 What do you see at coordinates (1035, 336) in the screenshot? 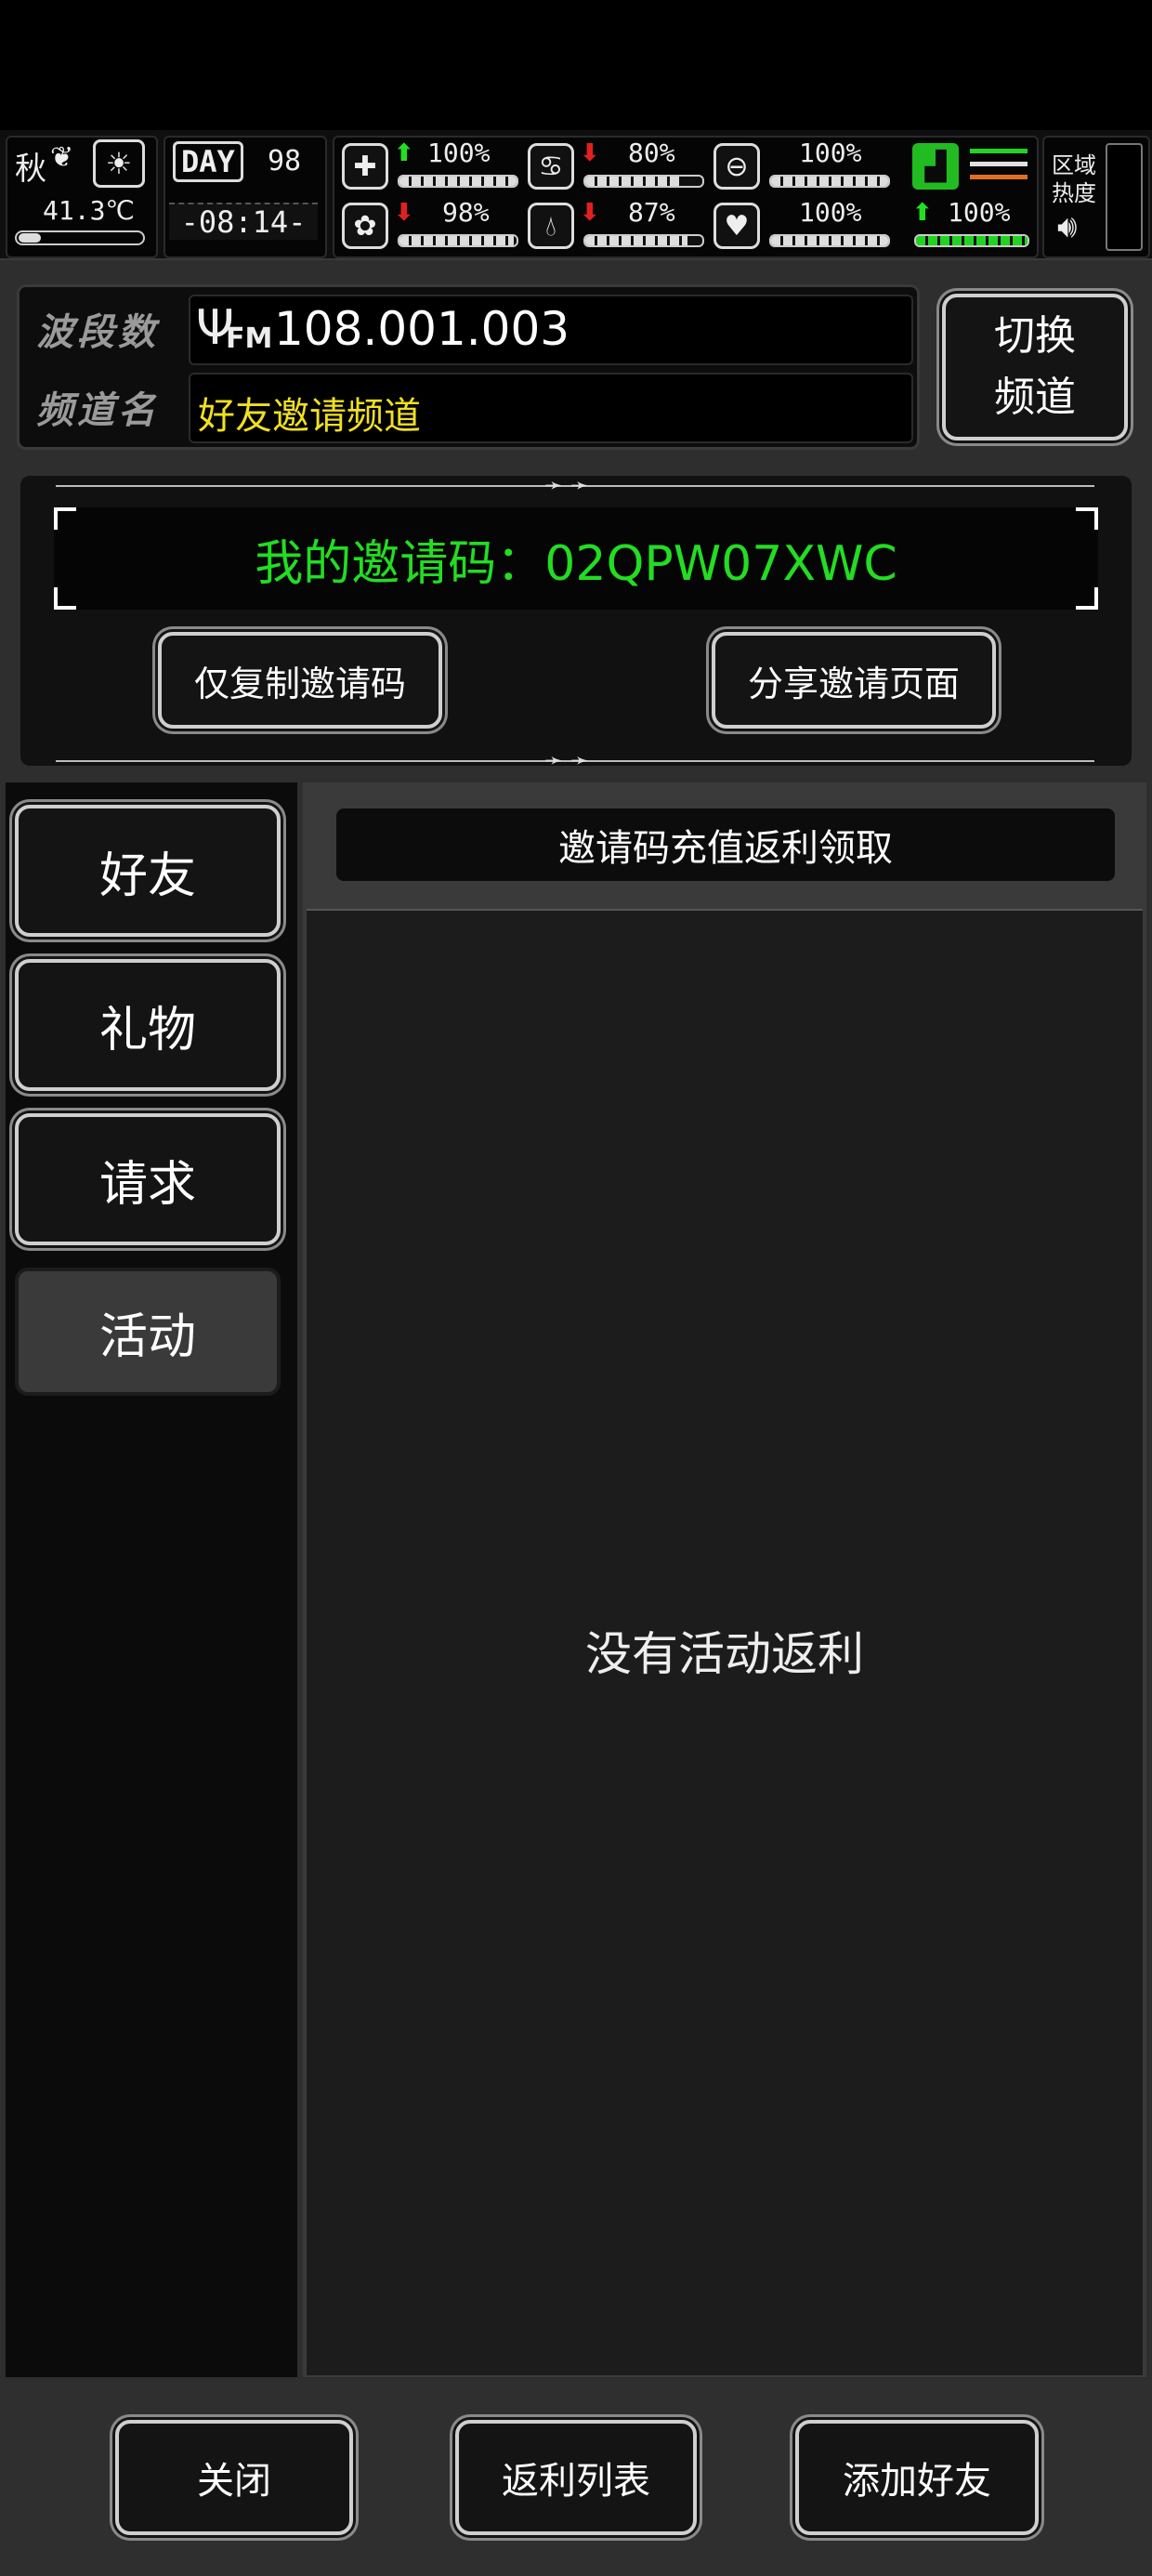
I see `switch-channel-label-1: 切换` at bounding box center [1035, 336].